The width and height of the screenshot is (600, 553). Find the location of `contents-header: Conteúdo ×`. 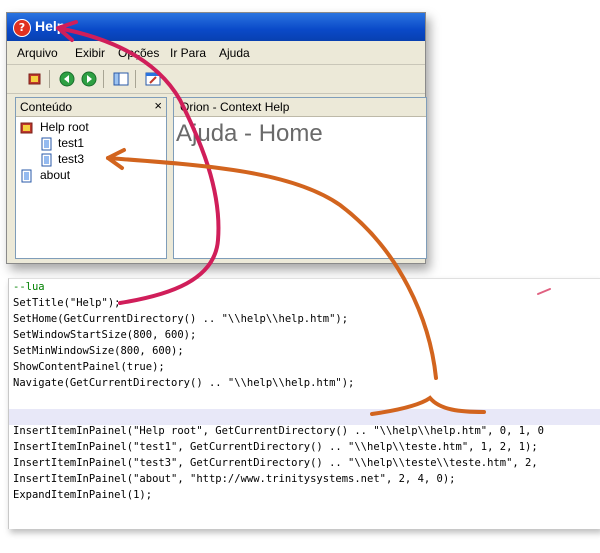

contents-header: Conteúdo × is located at coordinates (91, 107).